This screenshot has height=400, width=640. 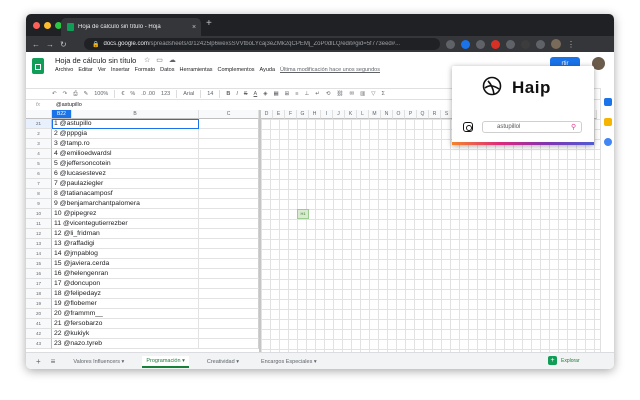 What do you see at coordinates (172, 60) in the screenshot?
I see `cloud-icon: ☁` at bounding box center [172, 60].